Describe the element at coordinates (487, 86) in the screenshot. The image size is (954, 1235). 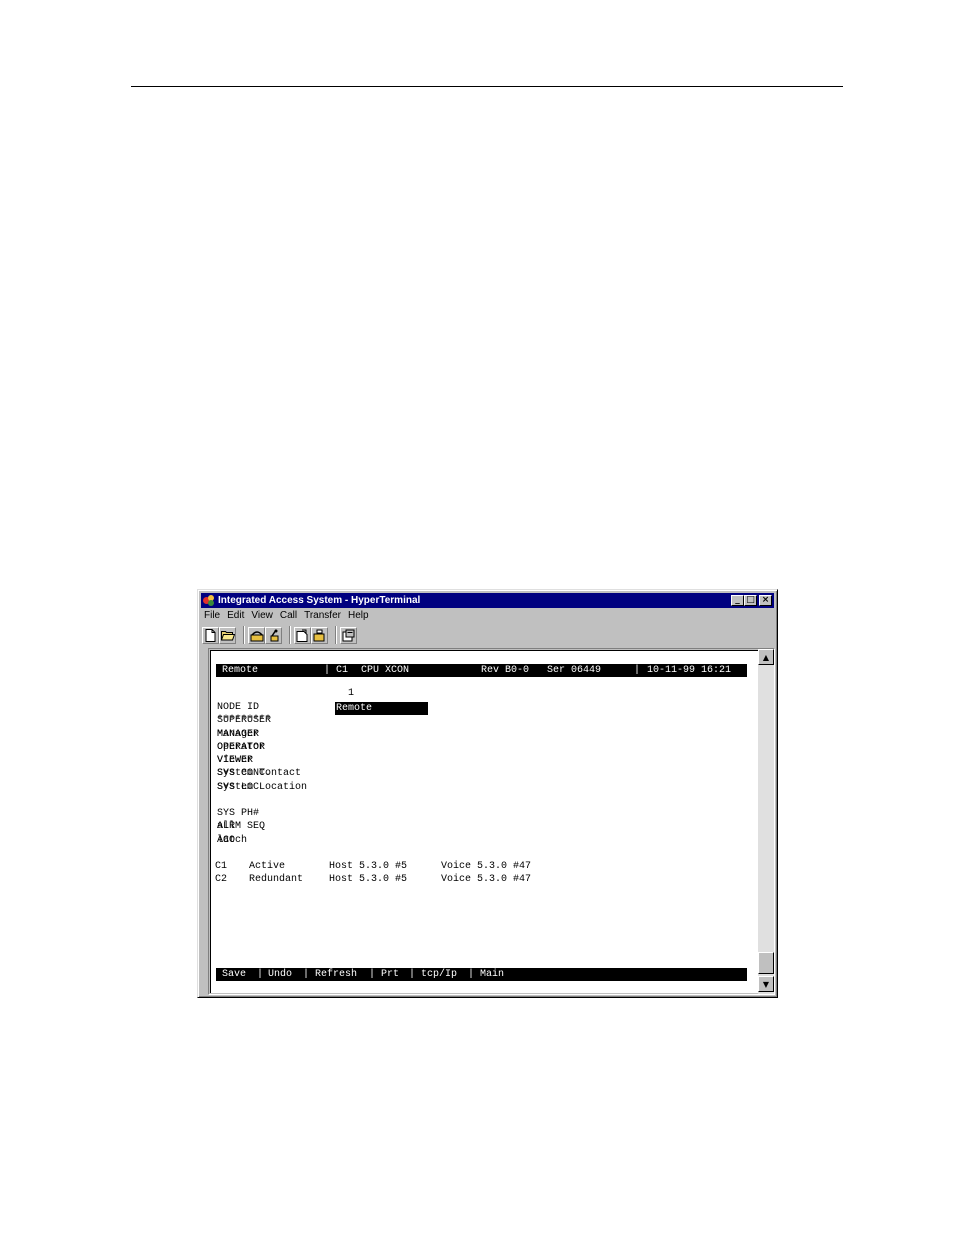
I see `page-header-rule` at that location.